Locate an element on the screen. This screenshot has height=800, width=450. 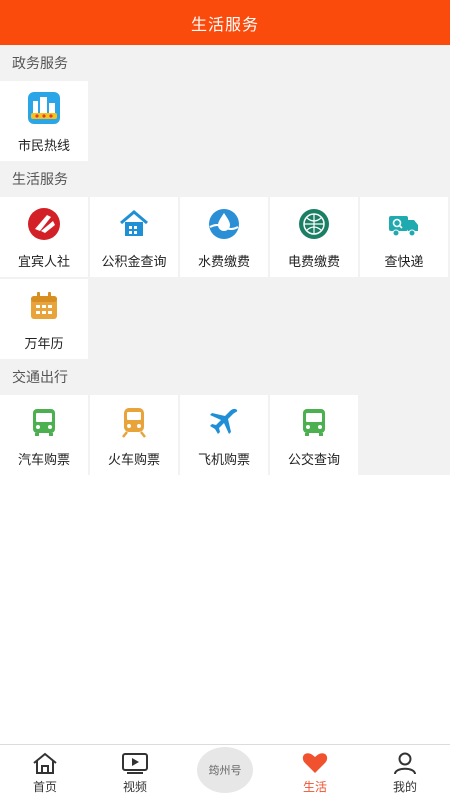
tile-housing-fund: 公积金查询 is located at coordinates (134, 237).